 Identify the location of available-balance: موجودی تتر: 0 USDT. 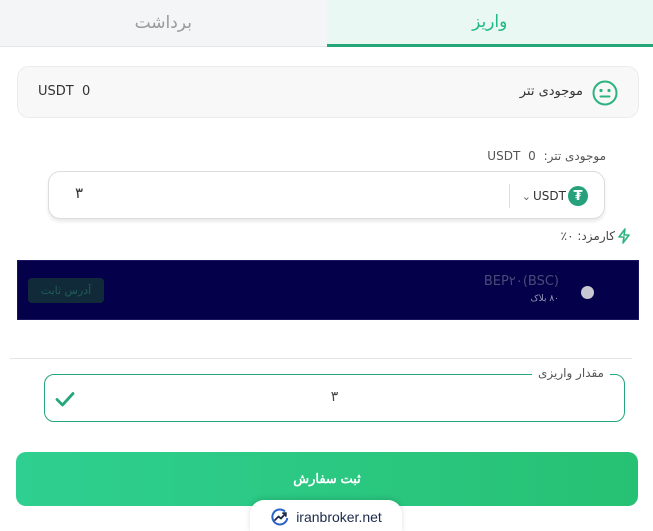
(546, 156).